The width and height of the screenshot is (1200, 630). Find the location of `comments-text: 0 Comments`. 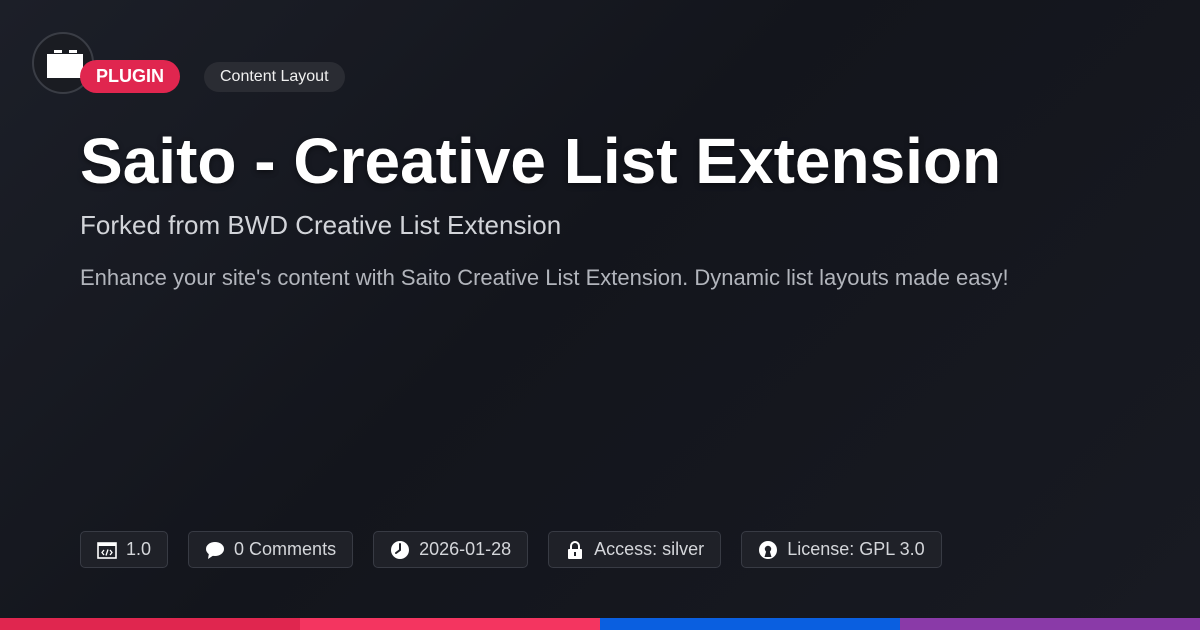

comments-text: 0 Comments is located at coordinates (285, 549).